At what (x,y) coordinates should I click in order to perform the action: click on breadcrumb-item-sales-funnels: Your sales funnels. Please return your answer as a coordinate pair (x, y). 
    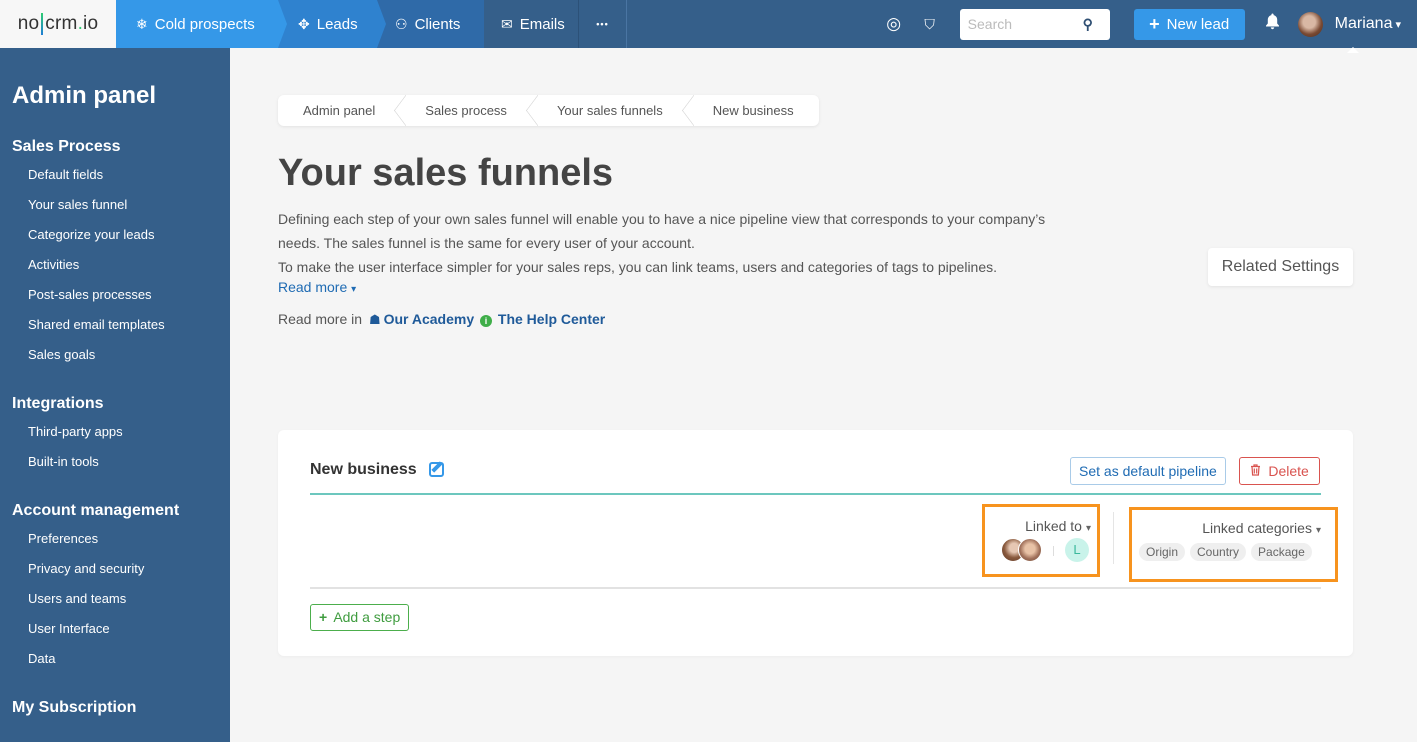
    Looking at the image, I should click on (613, 110).